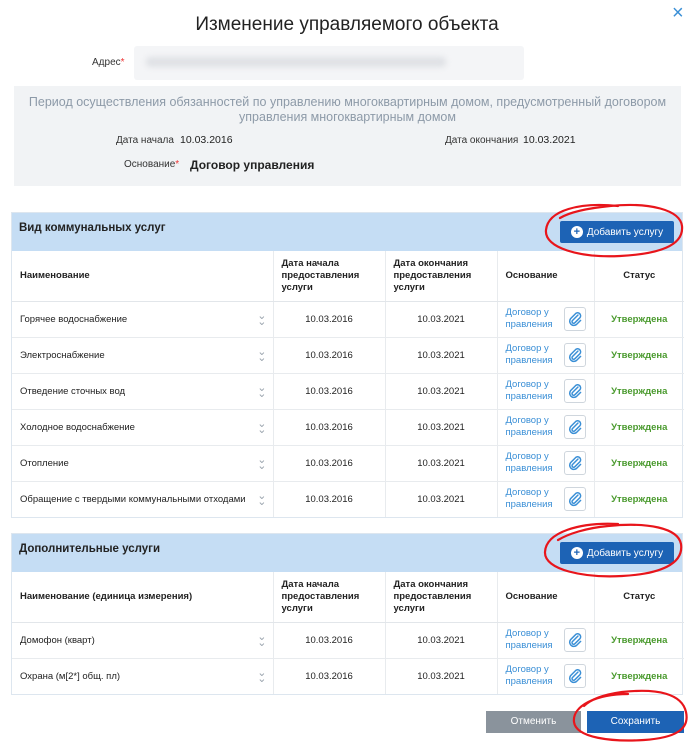 The image size is (694, 743). I want to click on start-date-value: 10.03.2016, so click(206, 140).